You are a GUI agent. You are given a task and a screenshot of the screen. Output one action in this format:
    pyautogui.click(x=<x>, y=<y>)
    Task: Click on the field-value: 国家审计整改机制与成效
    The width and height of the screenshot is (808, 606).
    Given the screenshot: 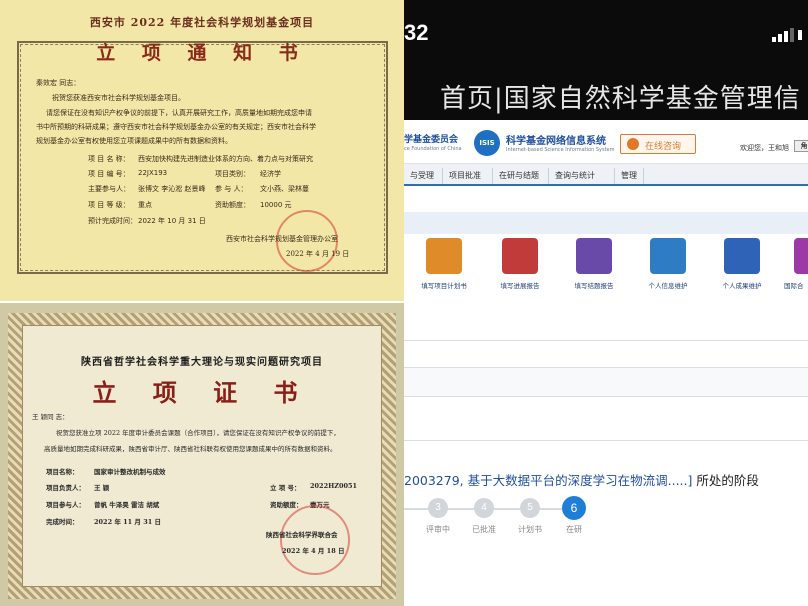 What is the action you would take?
    pyautogui.click(x=130, y=472)
    